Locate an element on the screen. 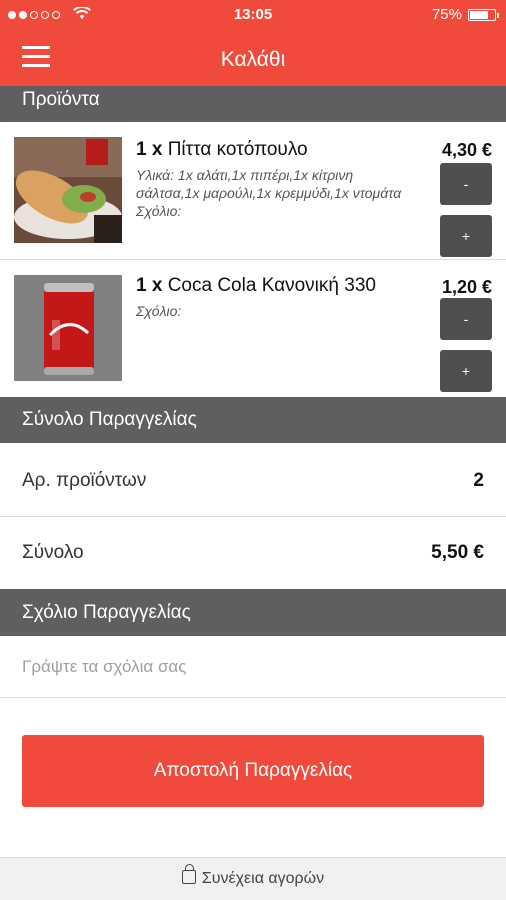  app-header: Καλάθι is located at coordinates (253, 58).